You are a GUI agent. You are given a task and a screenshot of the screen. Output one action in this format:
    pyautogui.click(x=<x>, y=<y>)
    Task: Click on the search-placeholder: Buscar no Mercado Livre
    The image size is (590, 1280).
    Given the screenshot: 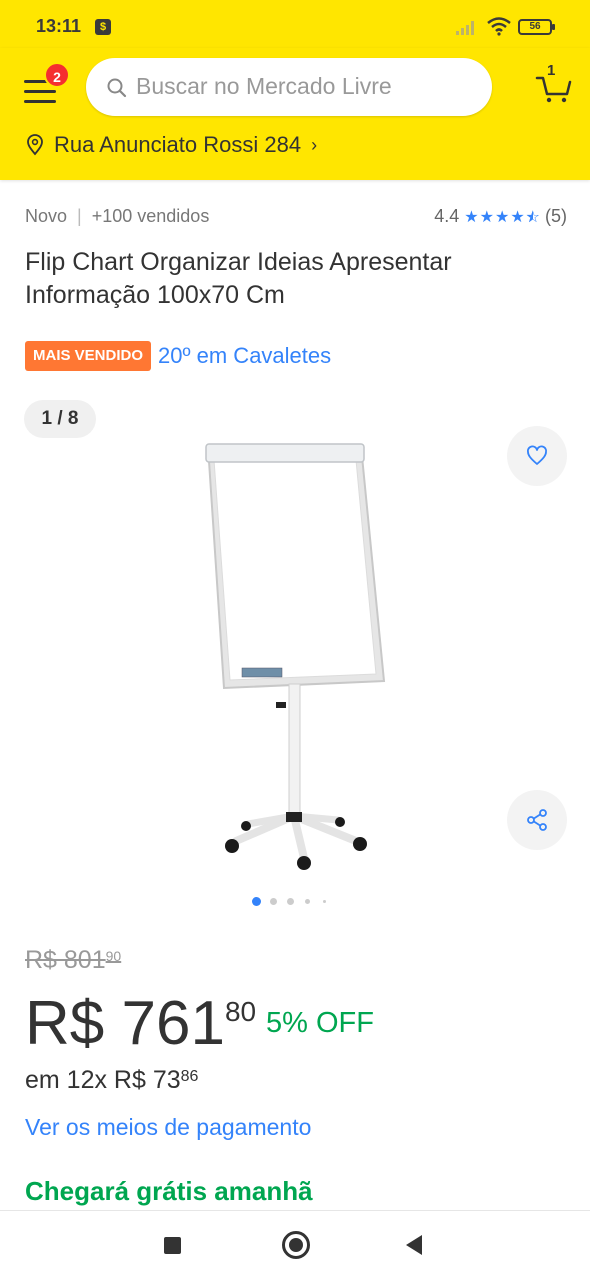 What is the action you would take?
    pyautogui.click(x=264, y=86)
    